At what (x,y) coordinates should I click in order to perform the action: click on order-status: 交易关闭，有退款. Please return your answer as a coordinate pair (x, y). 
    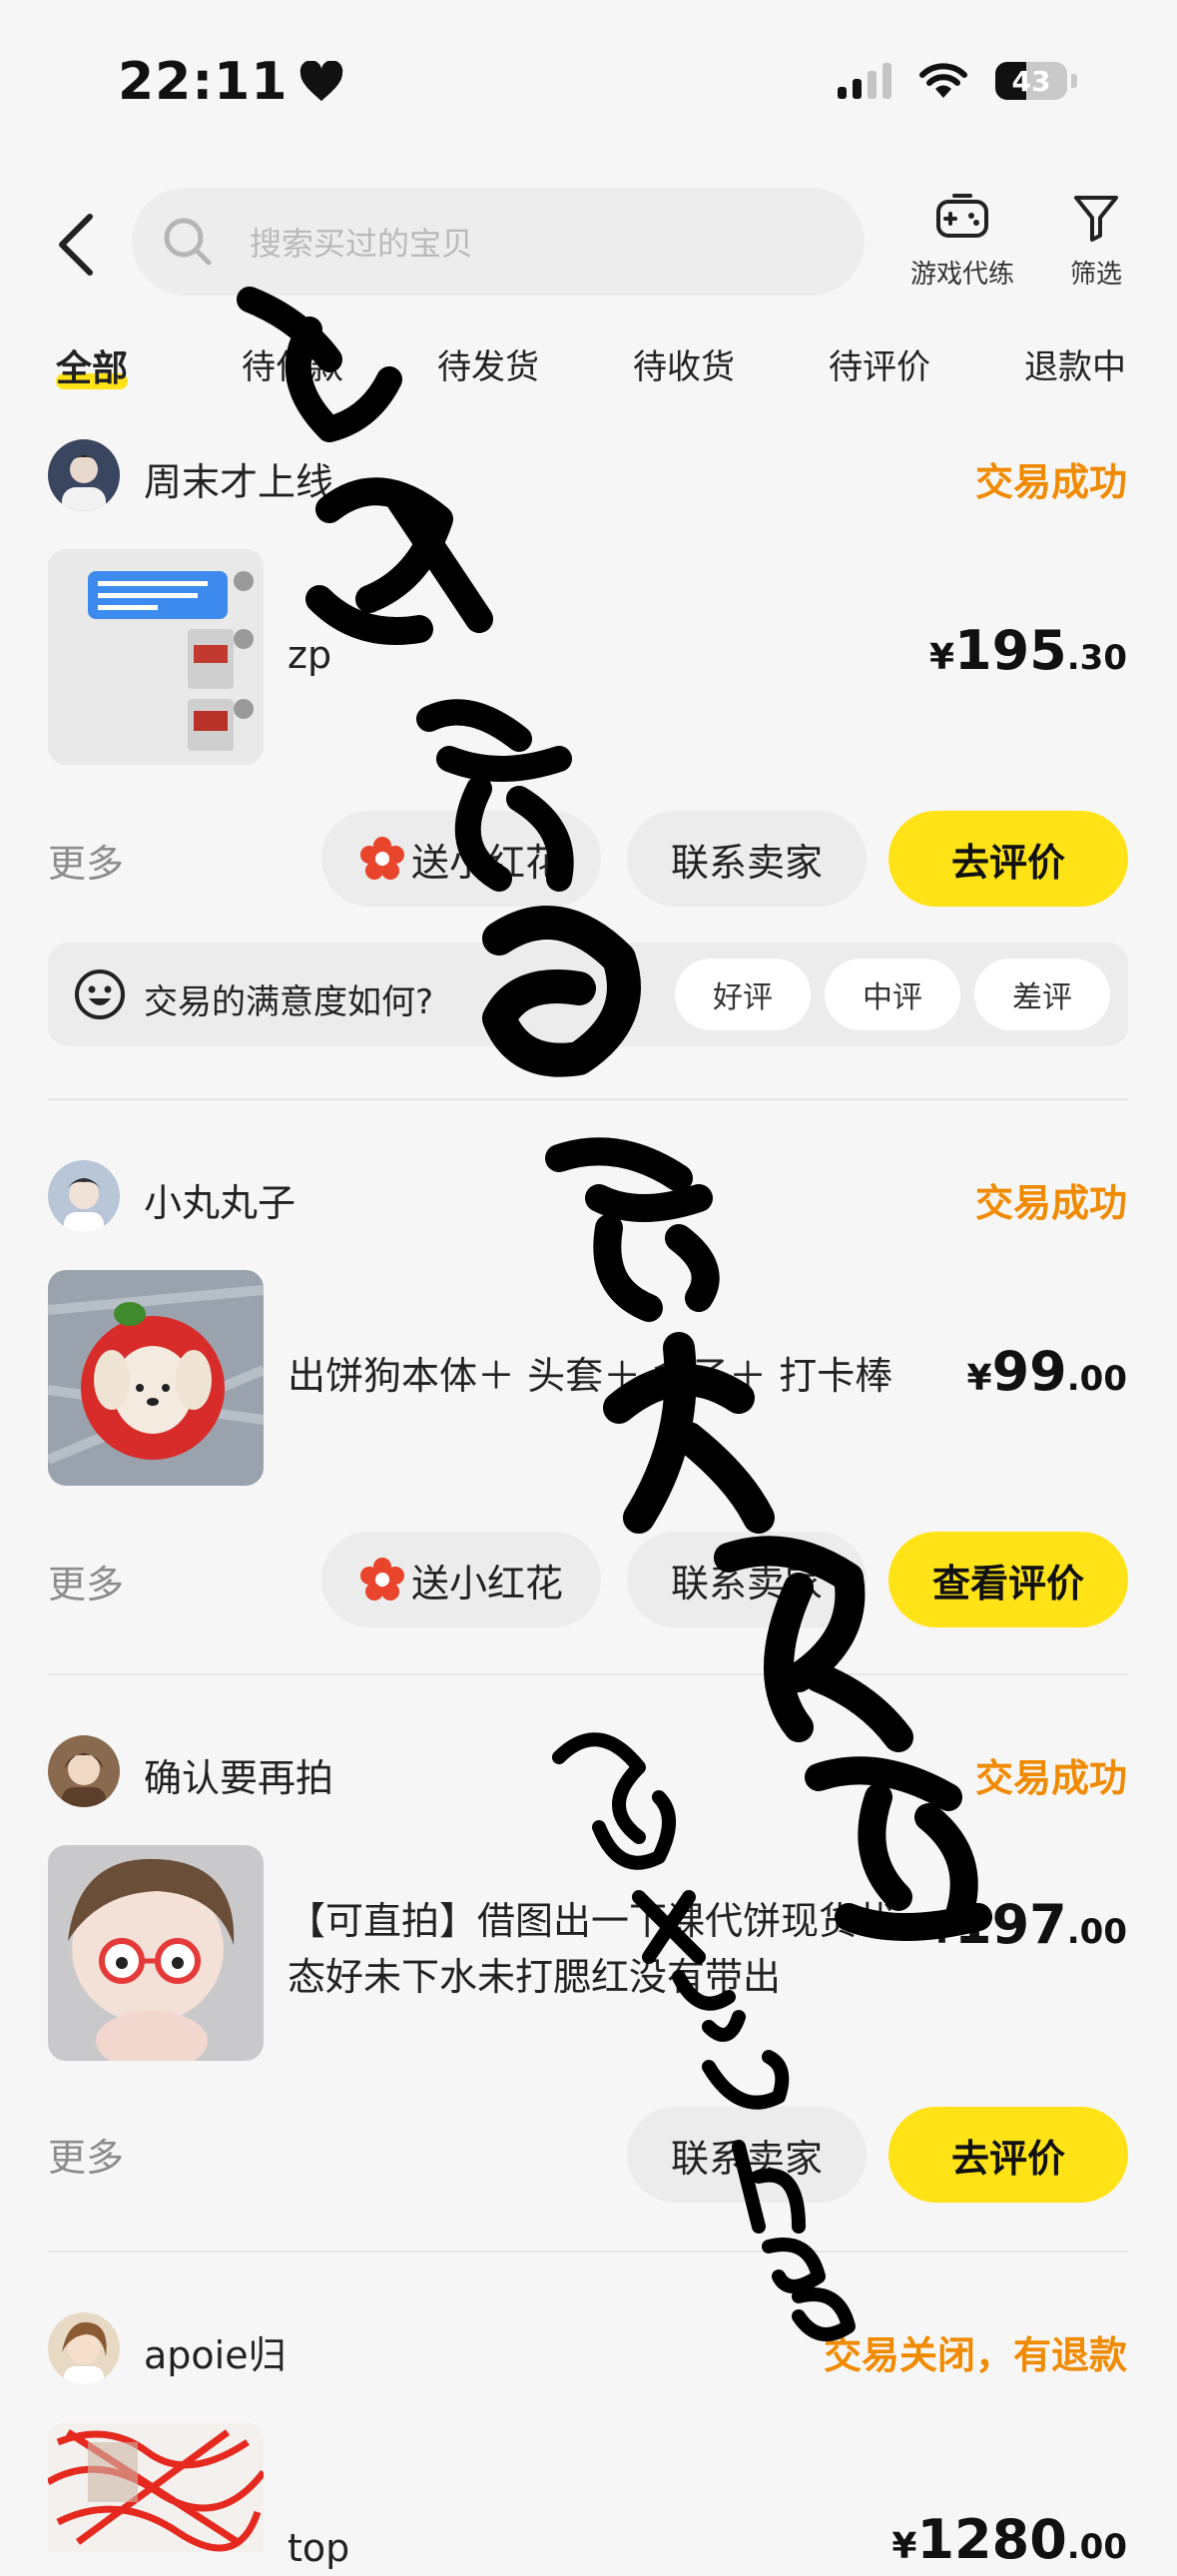
    Looking at the image, I should click on (975, 2355).